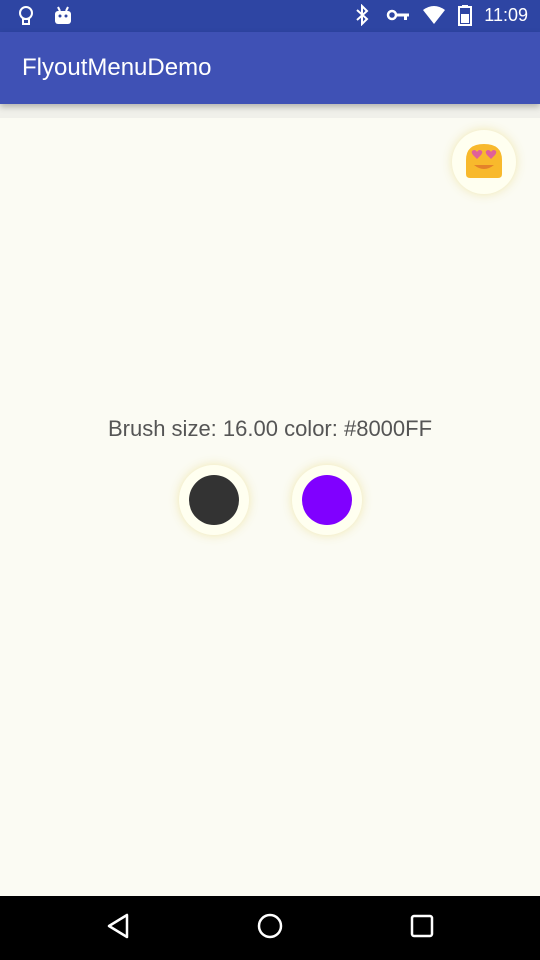 This screenshot has height=960, width=540. What do you see at coordinates (465, 15) in the screenshot?
I see `battery-icon` at bounding box center [465, 15].